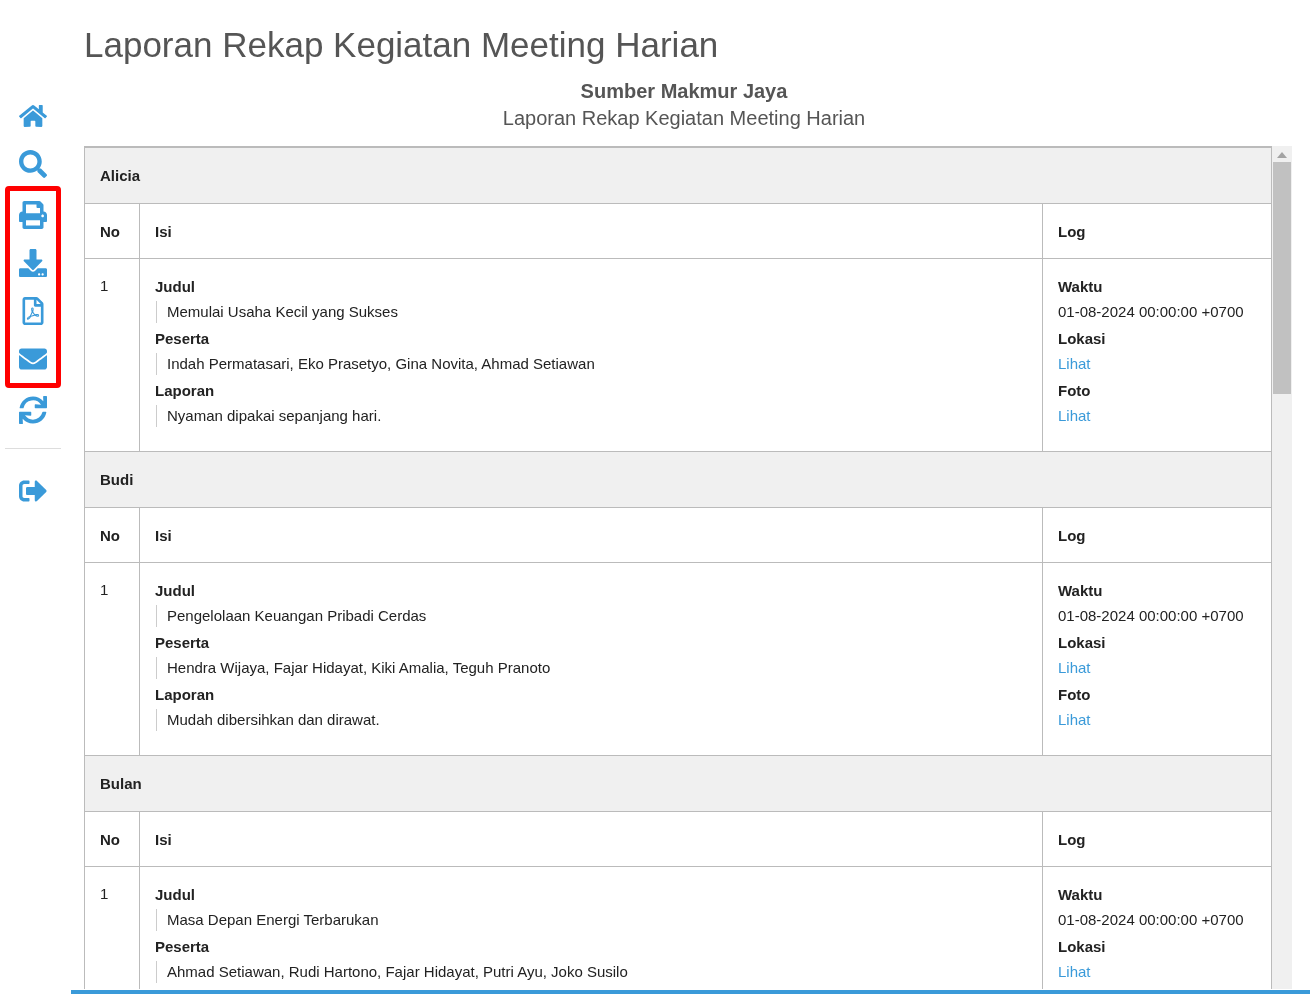  What do you see at coordinates (591, 720) in the screenshot?
I see `field-value: Mudah dibersihkan dan dirawat.` at bounding box center [591, 720].